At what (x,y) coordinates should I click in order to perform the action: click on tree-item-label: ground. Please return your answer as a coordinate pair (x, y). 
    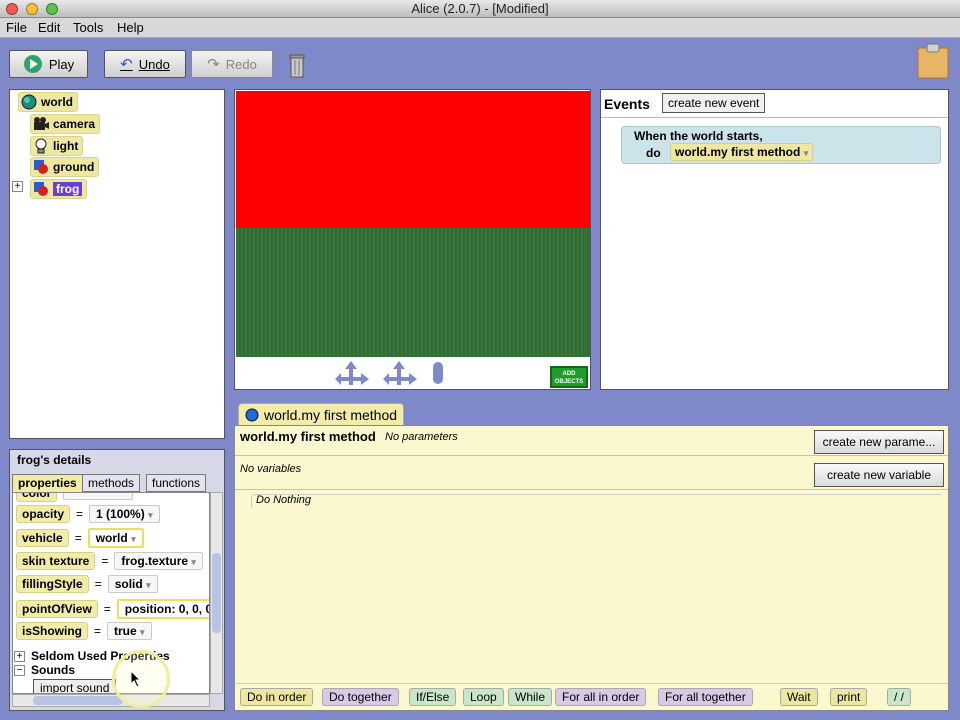
    Looking at the image, I should click on (74, 167).